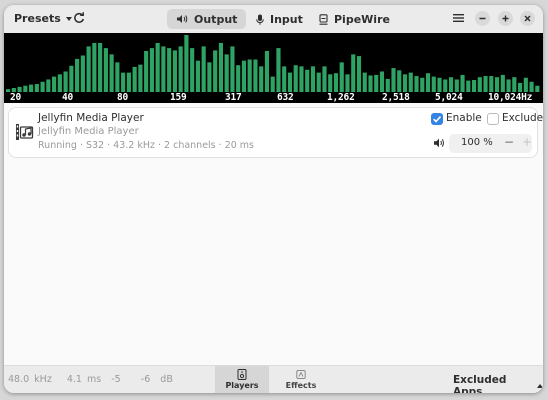  What do you see at coordinates (79, 18) in the screenshot?
I see `reset-icon` at bounding box center [79, 18].